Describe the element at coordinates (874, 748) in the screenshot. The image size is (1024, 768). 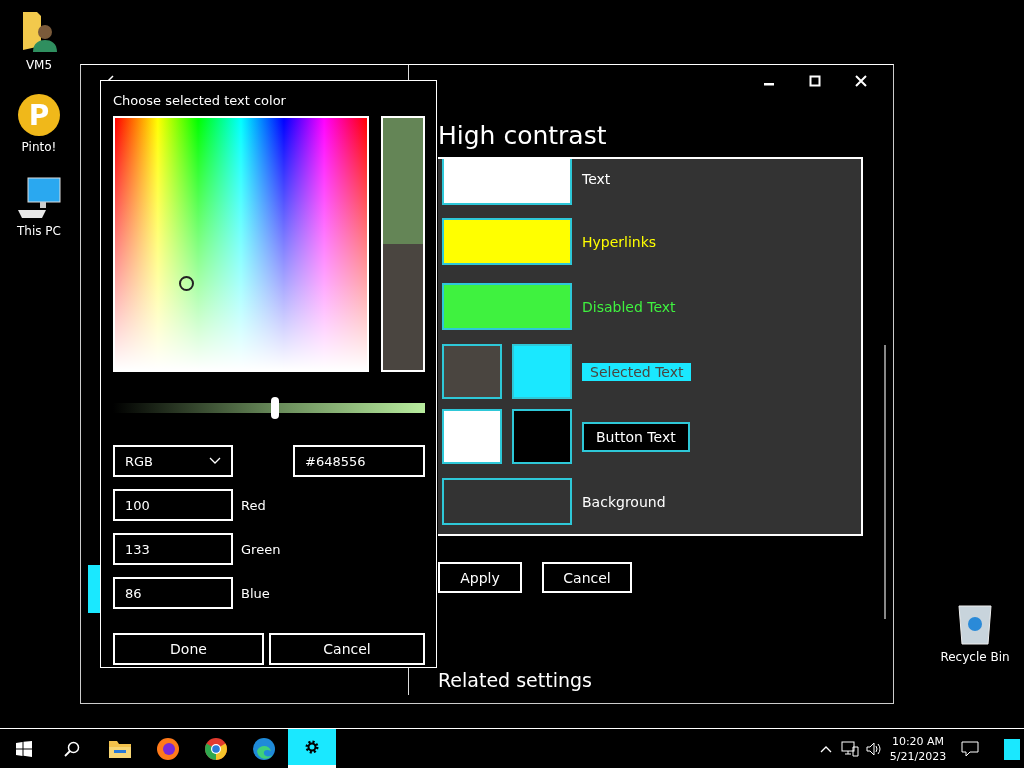
I see `speaker-icon` at that location.